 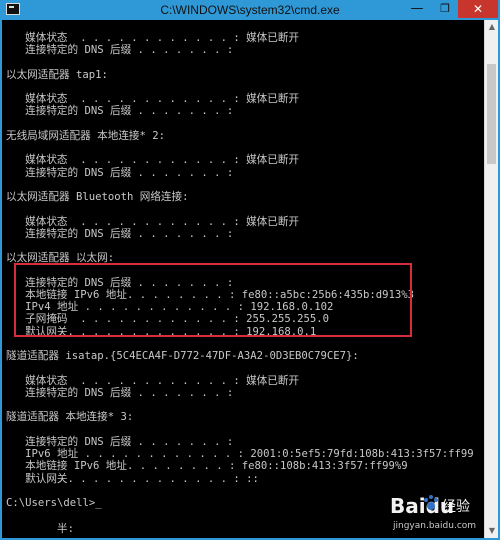 What do you see at coordinates (132, 479) in the screenshot?
I see `console-line: 默认网关. . . . . . . . . . . . . : ::` at bounding box center [132, 479].